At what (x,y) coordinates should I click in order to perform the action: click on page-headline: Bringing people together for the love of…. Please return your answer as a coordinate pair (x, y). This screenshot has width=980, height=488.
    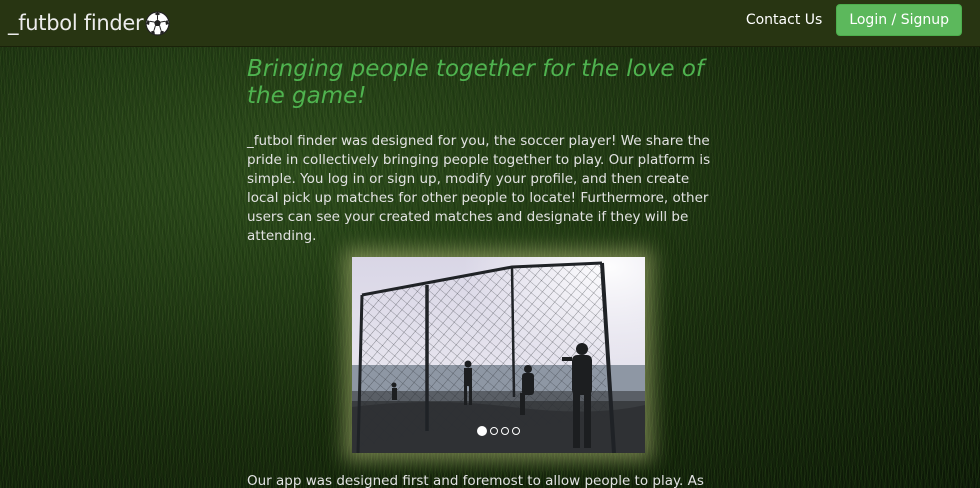
    Looking at the image, I should click on (476, 82).